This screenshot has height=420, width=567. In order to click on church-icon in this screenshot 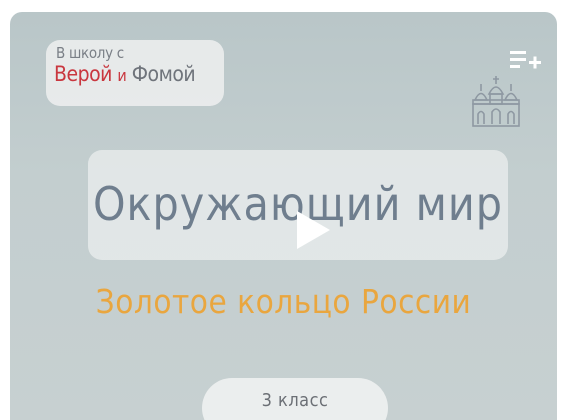, I will do `click(496, 101)`.